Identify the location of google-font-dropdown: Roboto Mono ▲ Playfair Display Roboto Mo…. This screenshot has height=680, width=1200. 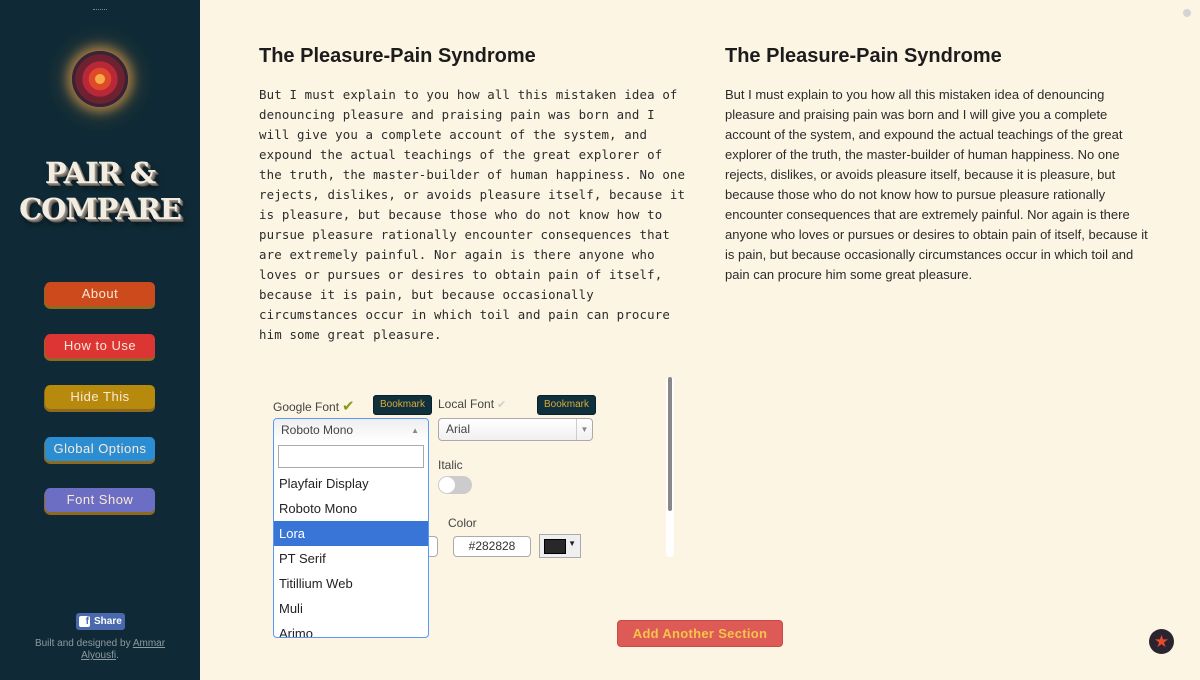
(351, 528).